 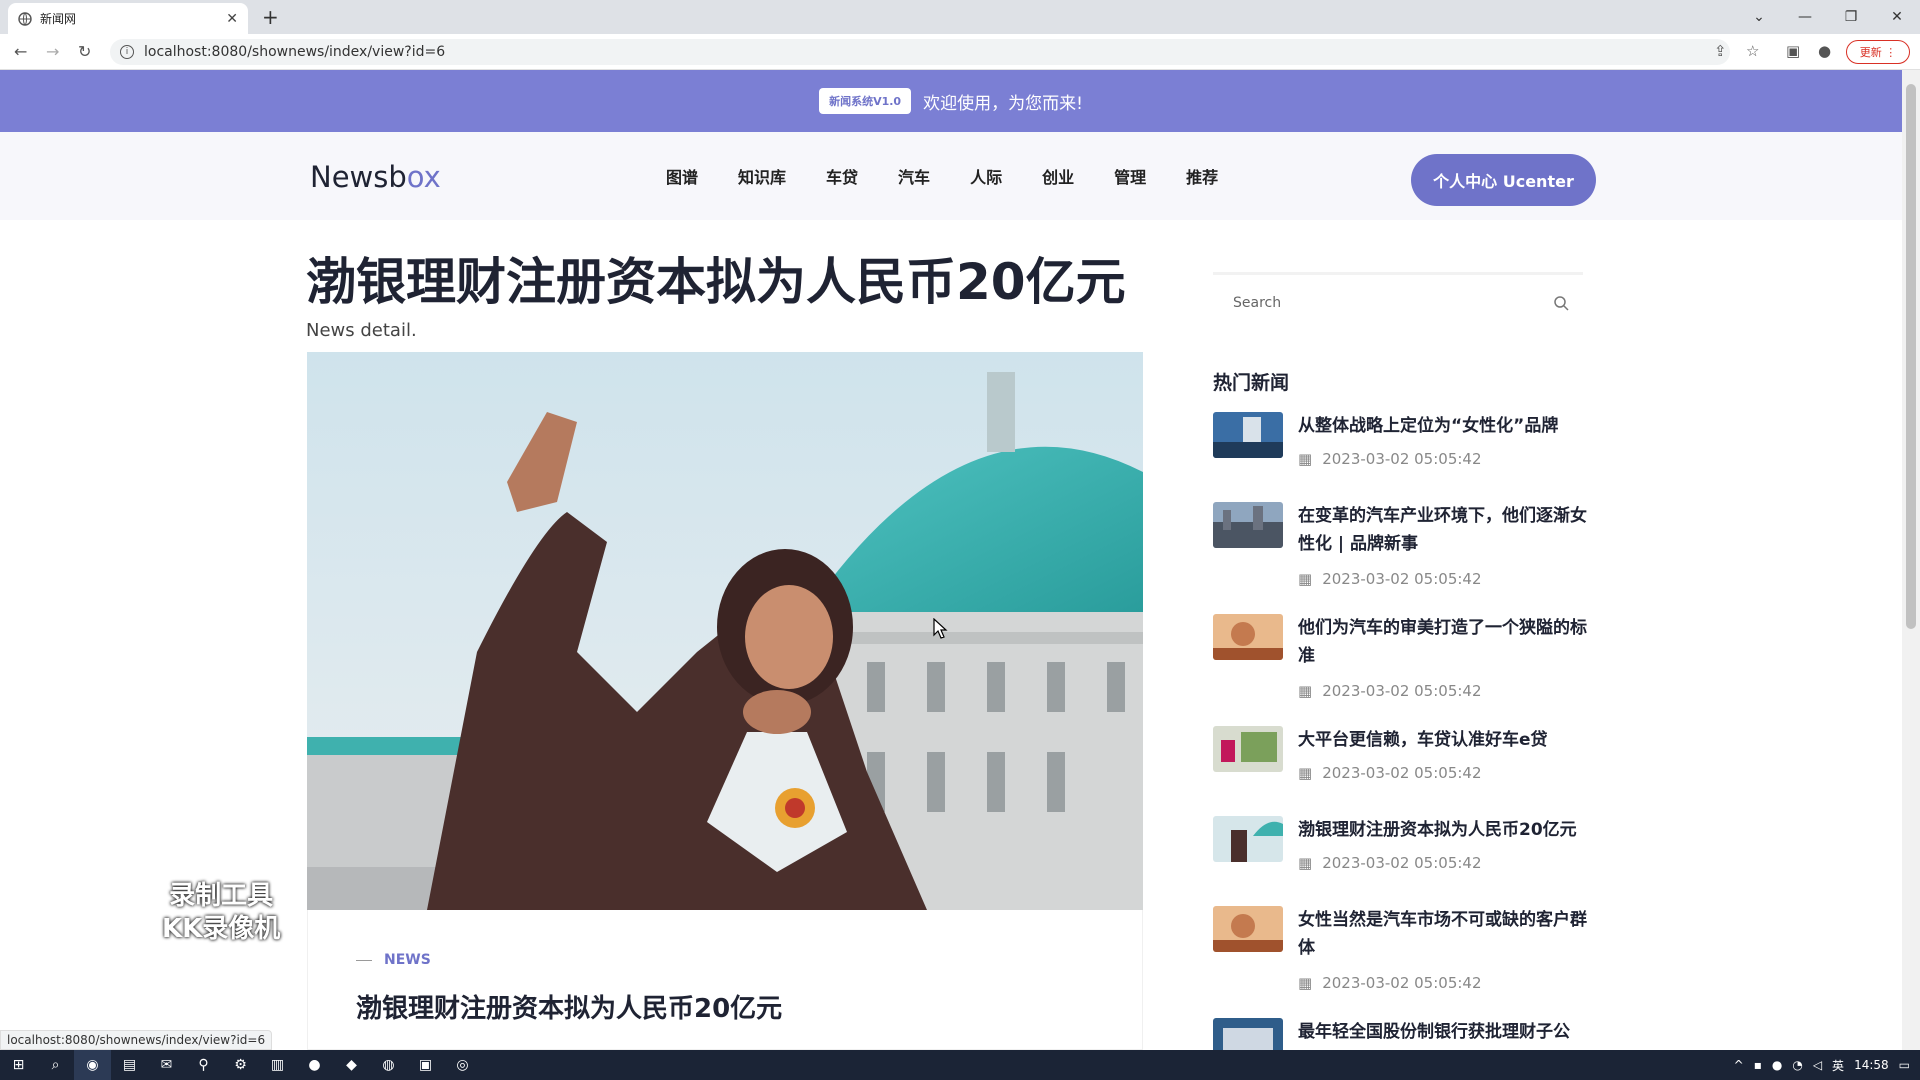 I want to click on close-window-icon: ✕, so click(x=1897, y=17).